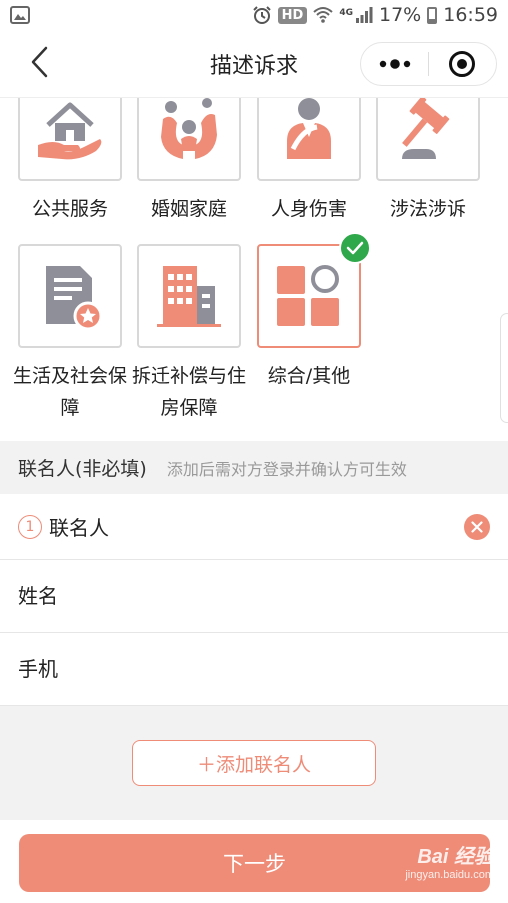 The width and height of the screenshot is (508, 903). I want to click on grid-shapes-icon, so click(308, 295).